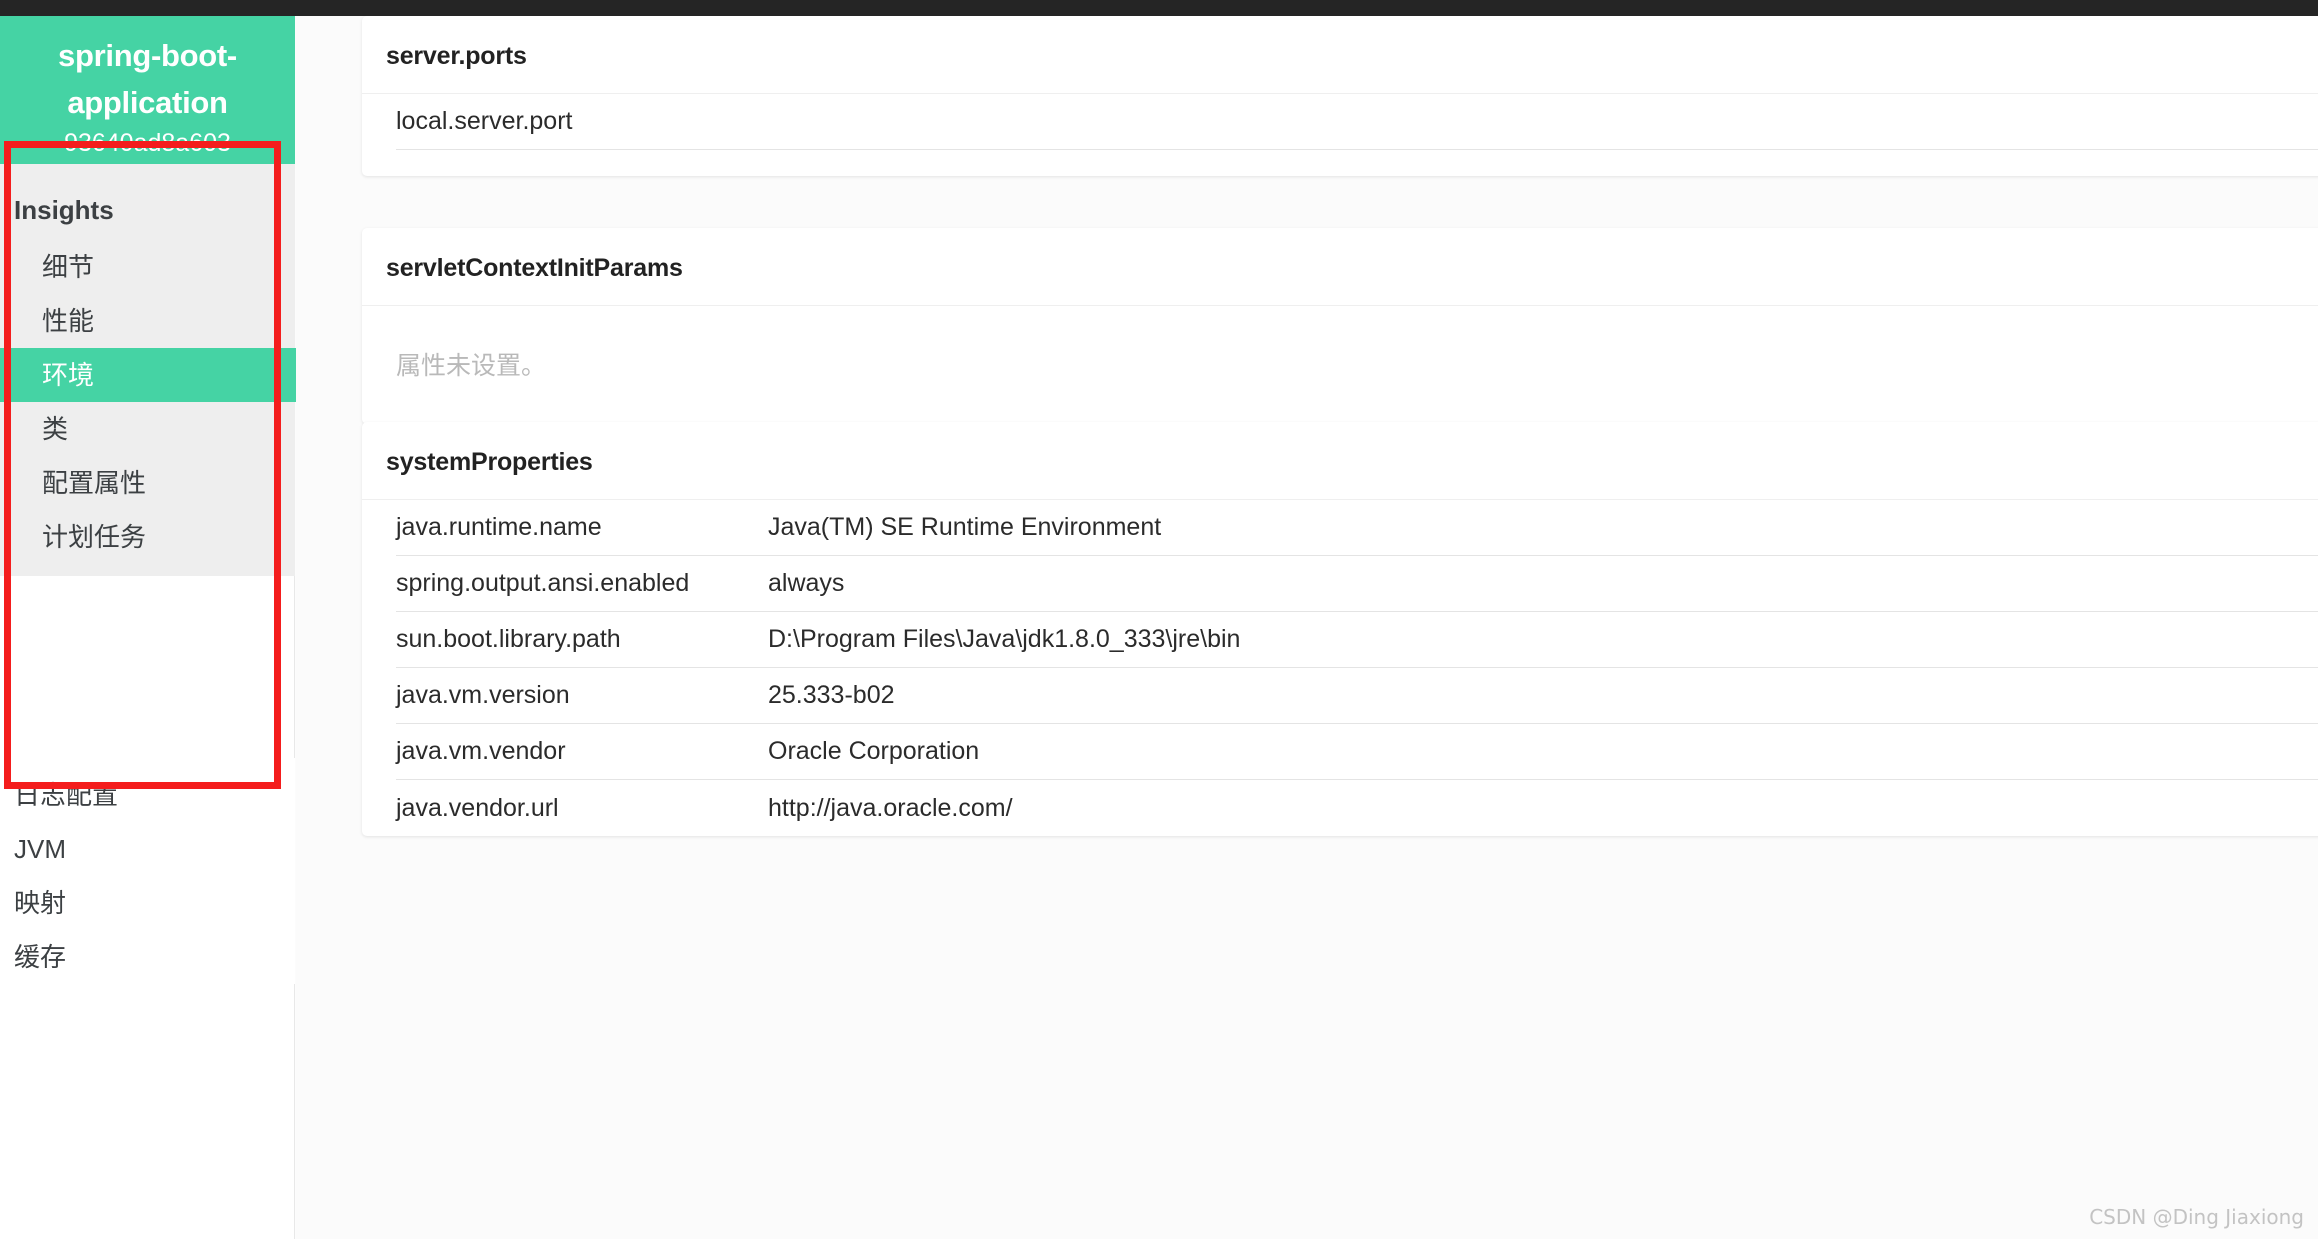 This screenshot has width=2318, height=1239. I want to click on property-value: always, so click(806, 583).